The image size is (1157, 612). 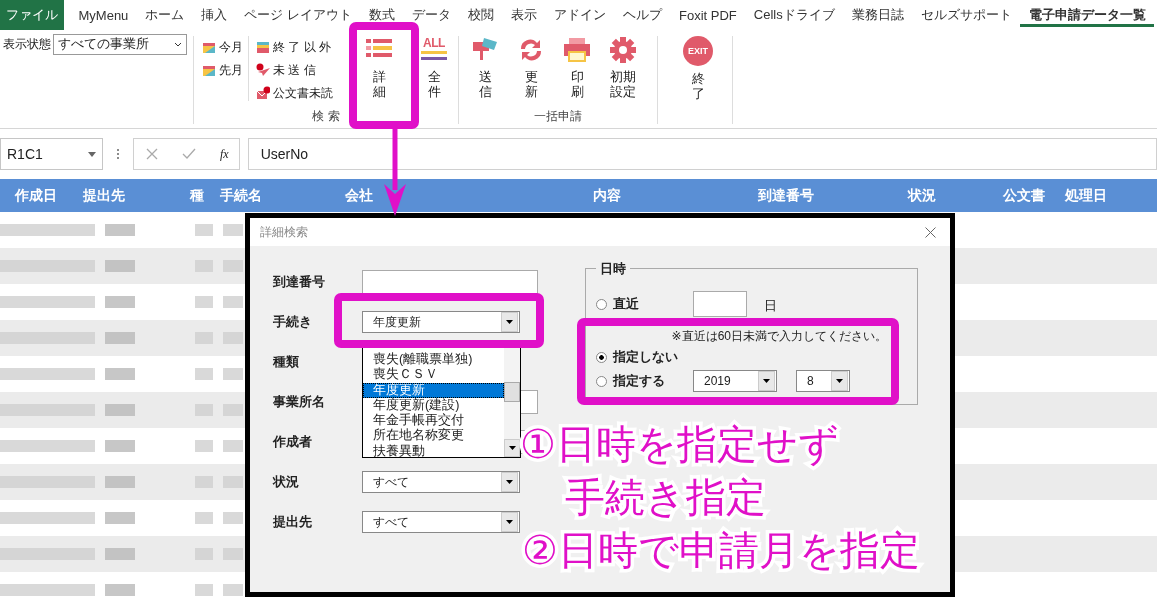 What do you see at coordinates (823, 381) in the screenshot?
I see `combo-box: 8` at bounding box center [823, 381].